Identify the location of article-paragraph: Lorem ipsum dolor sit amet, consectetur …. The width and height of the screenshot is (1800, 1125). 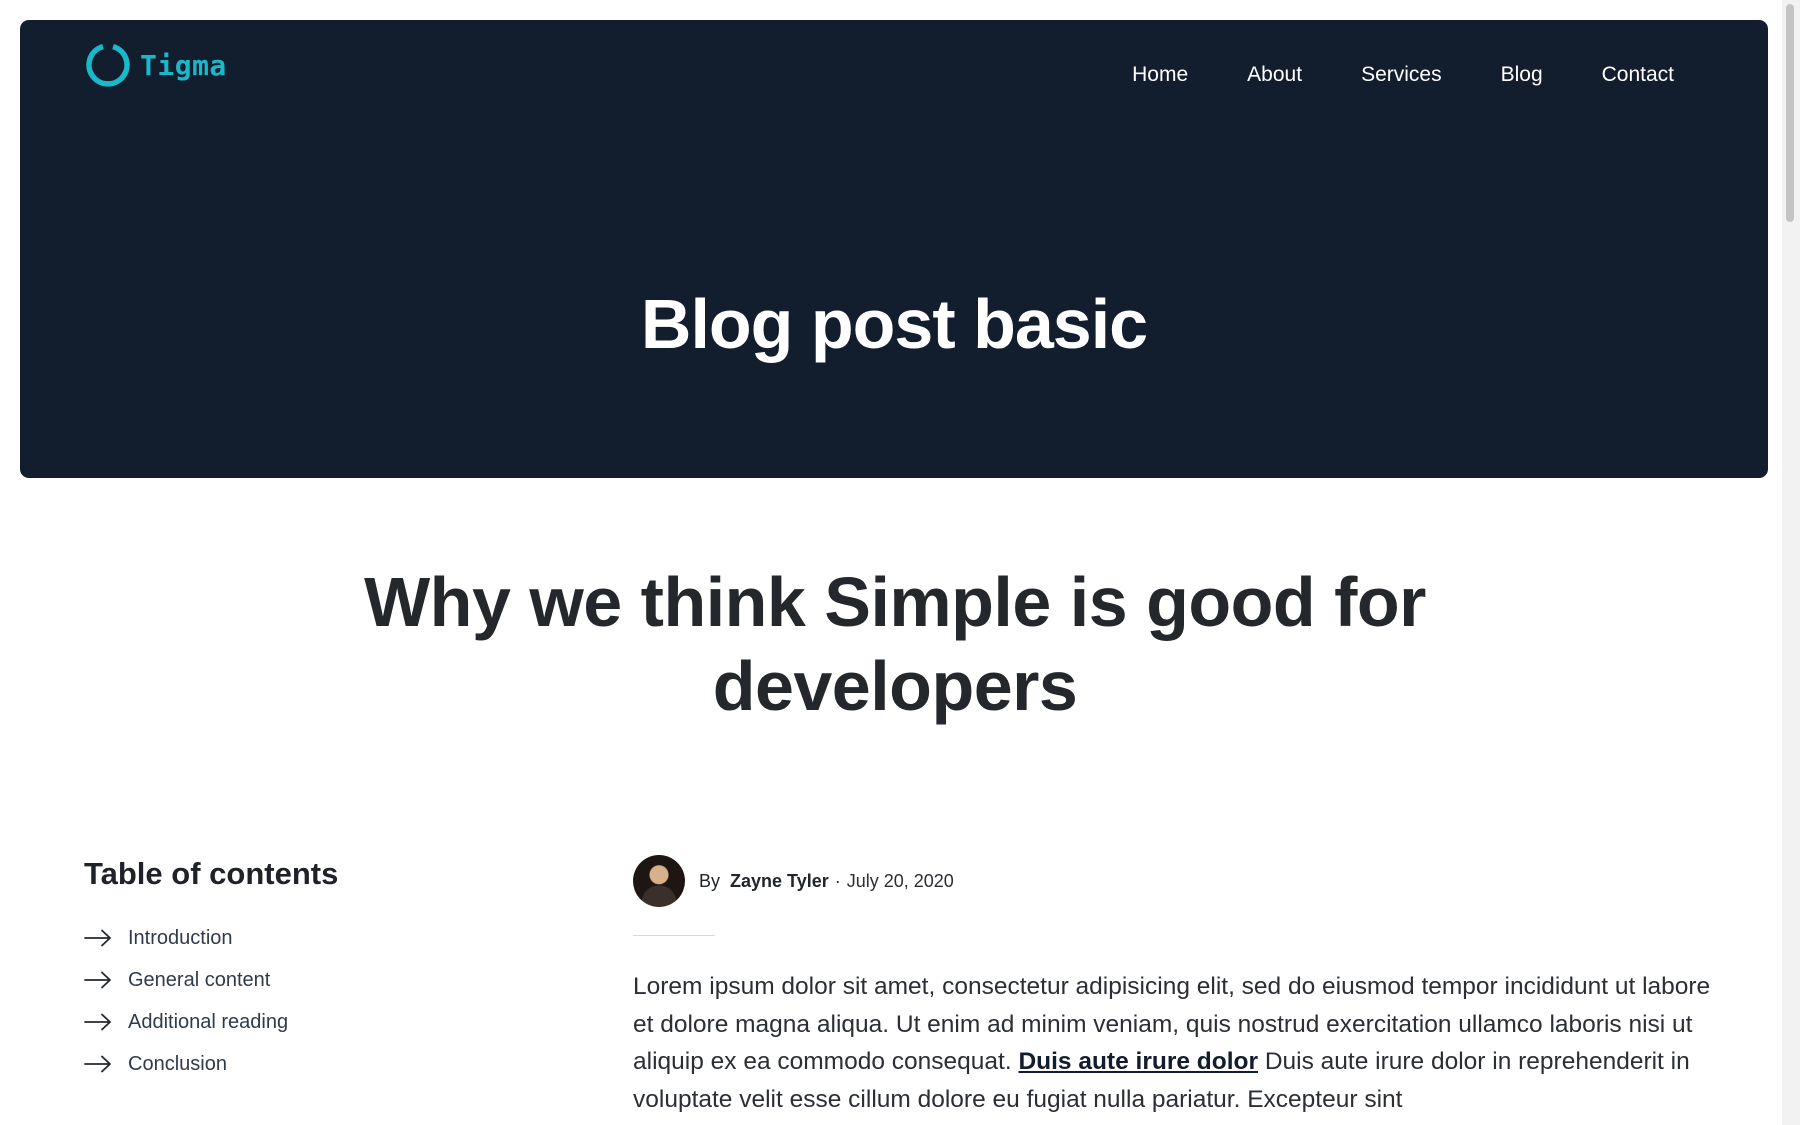
(1178, 1043).